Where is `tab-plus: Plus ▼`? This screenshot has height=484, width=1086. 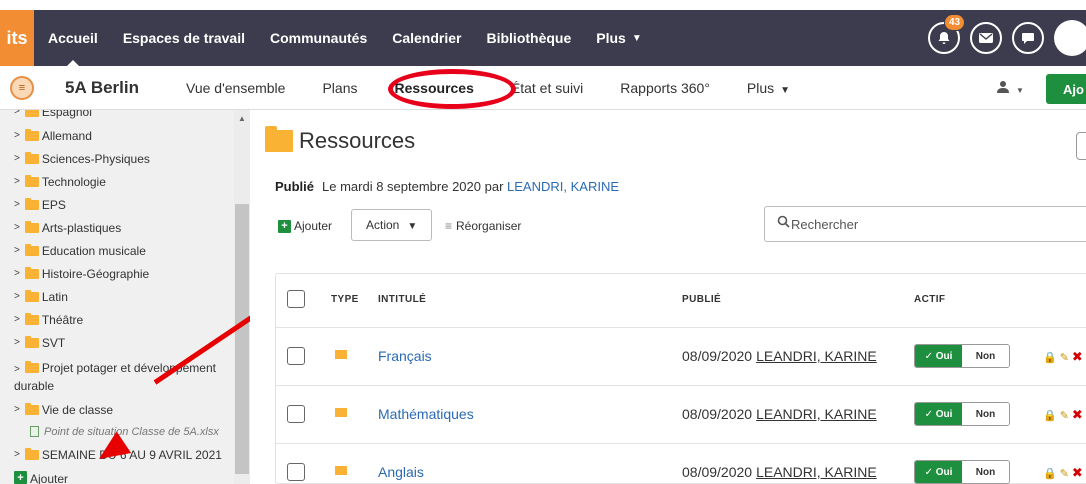 tab-plus: Plus ▼ is located at coordinates (768, 88).